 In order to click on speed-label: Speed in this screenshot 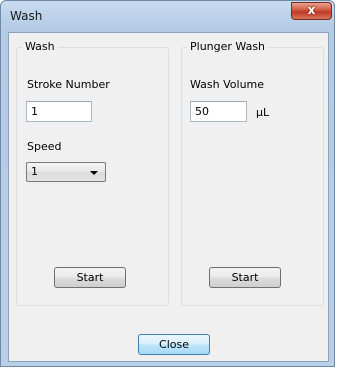, I will do `click(44, 146)`.